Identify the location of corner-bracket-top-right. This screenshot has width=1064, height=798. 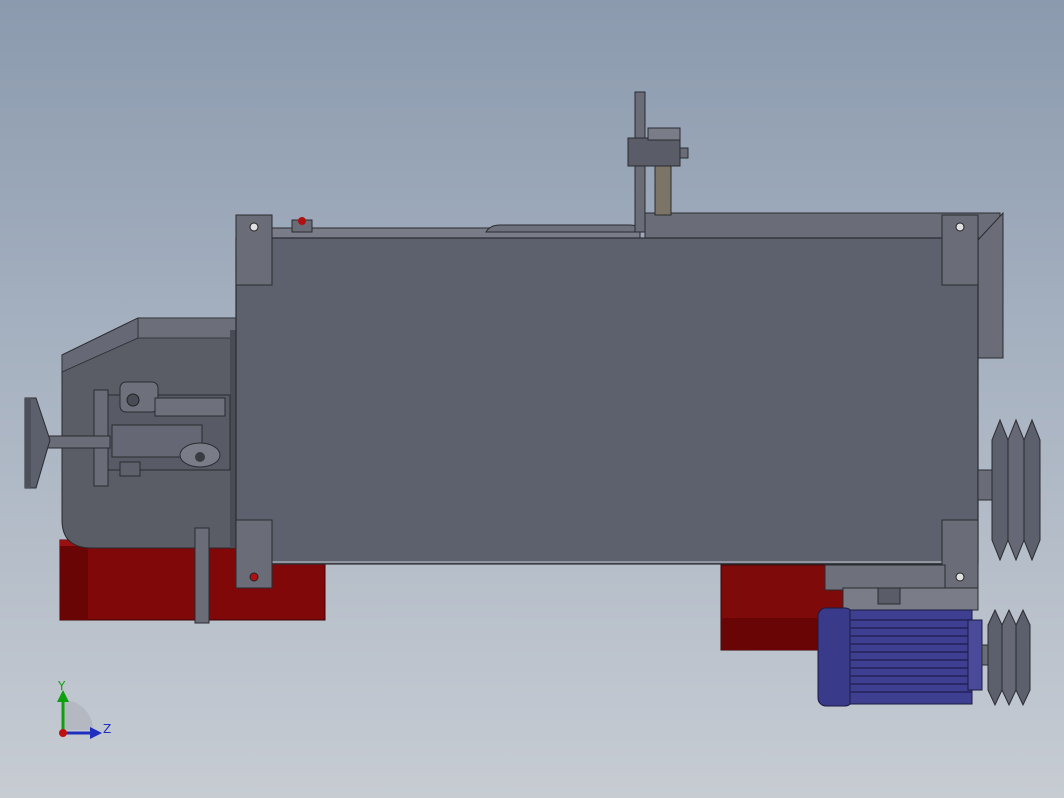
(960, 250).